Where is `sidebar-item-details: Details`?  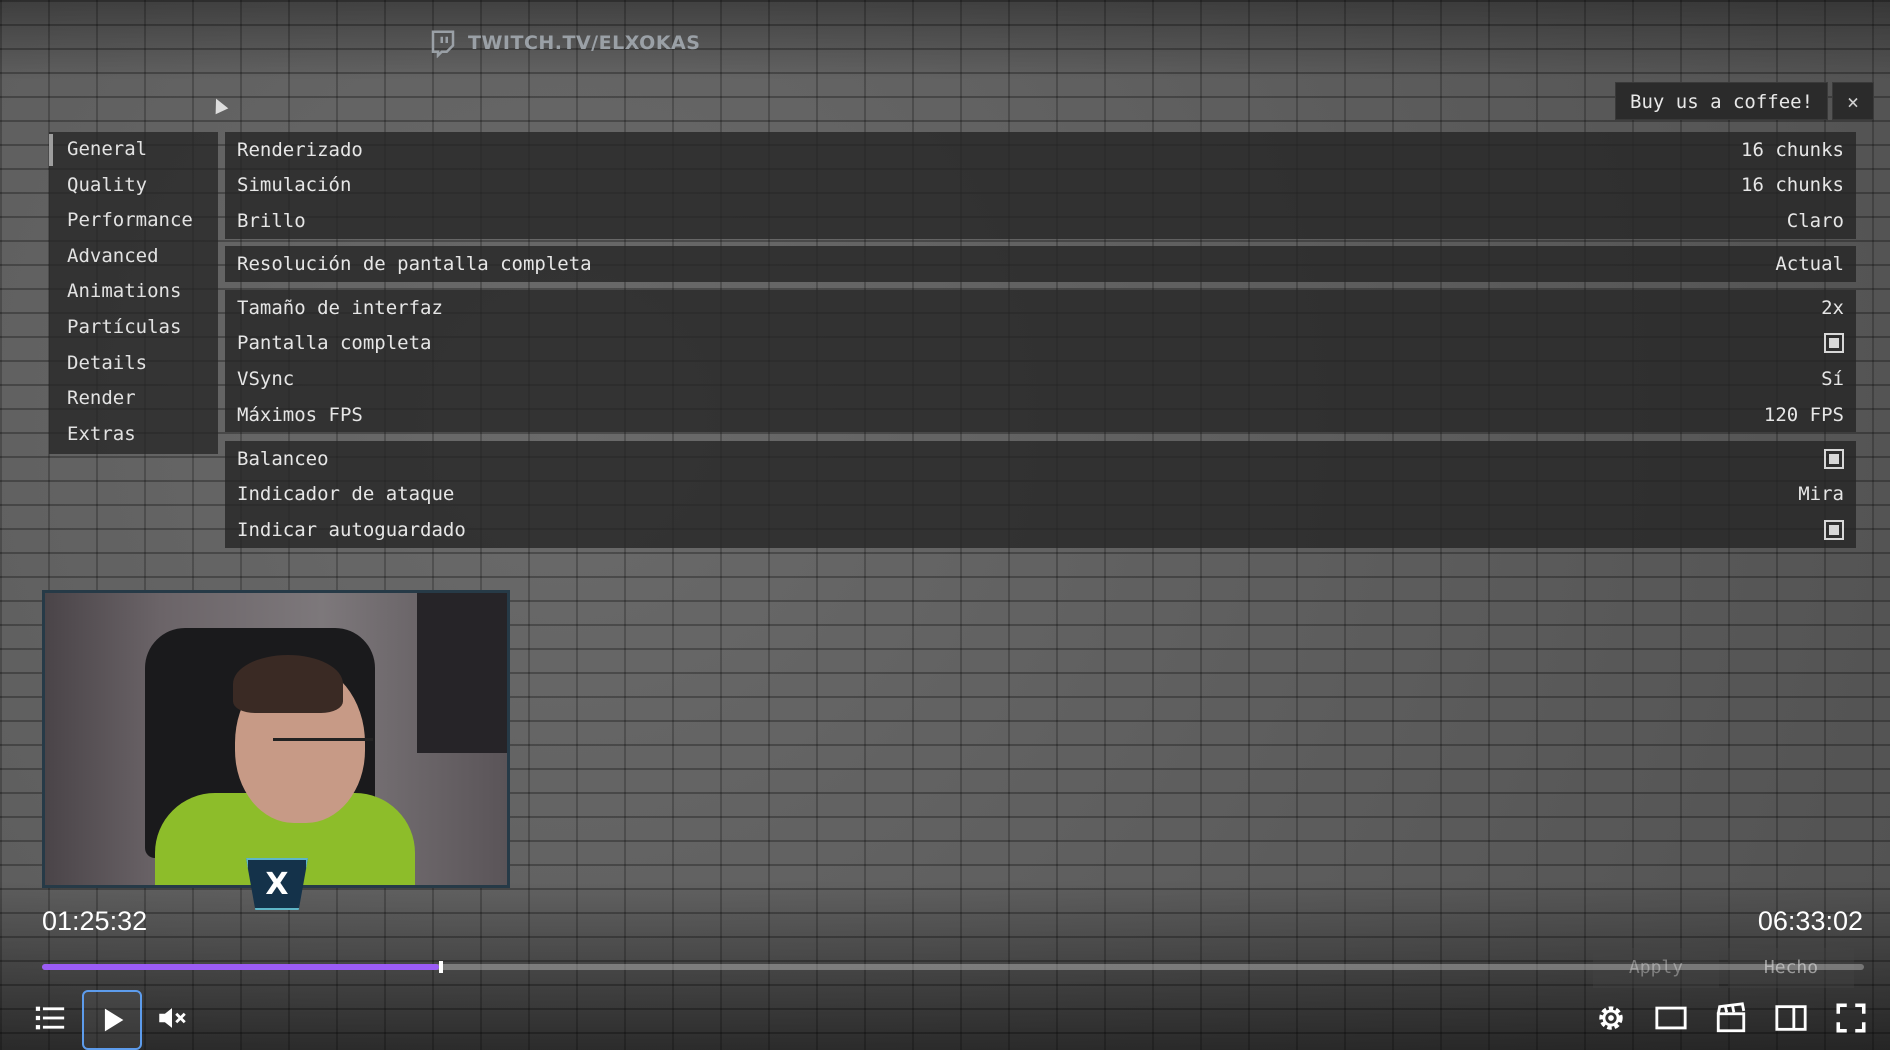
sidebar-item-details: Details is located at coordinates (133, 364).